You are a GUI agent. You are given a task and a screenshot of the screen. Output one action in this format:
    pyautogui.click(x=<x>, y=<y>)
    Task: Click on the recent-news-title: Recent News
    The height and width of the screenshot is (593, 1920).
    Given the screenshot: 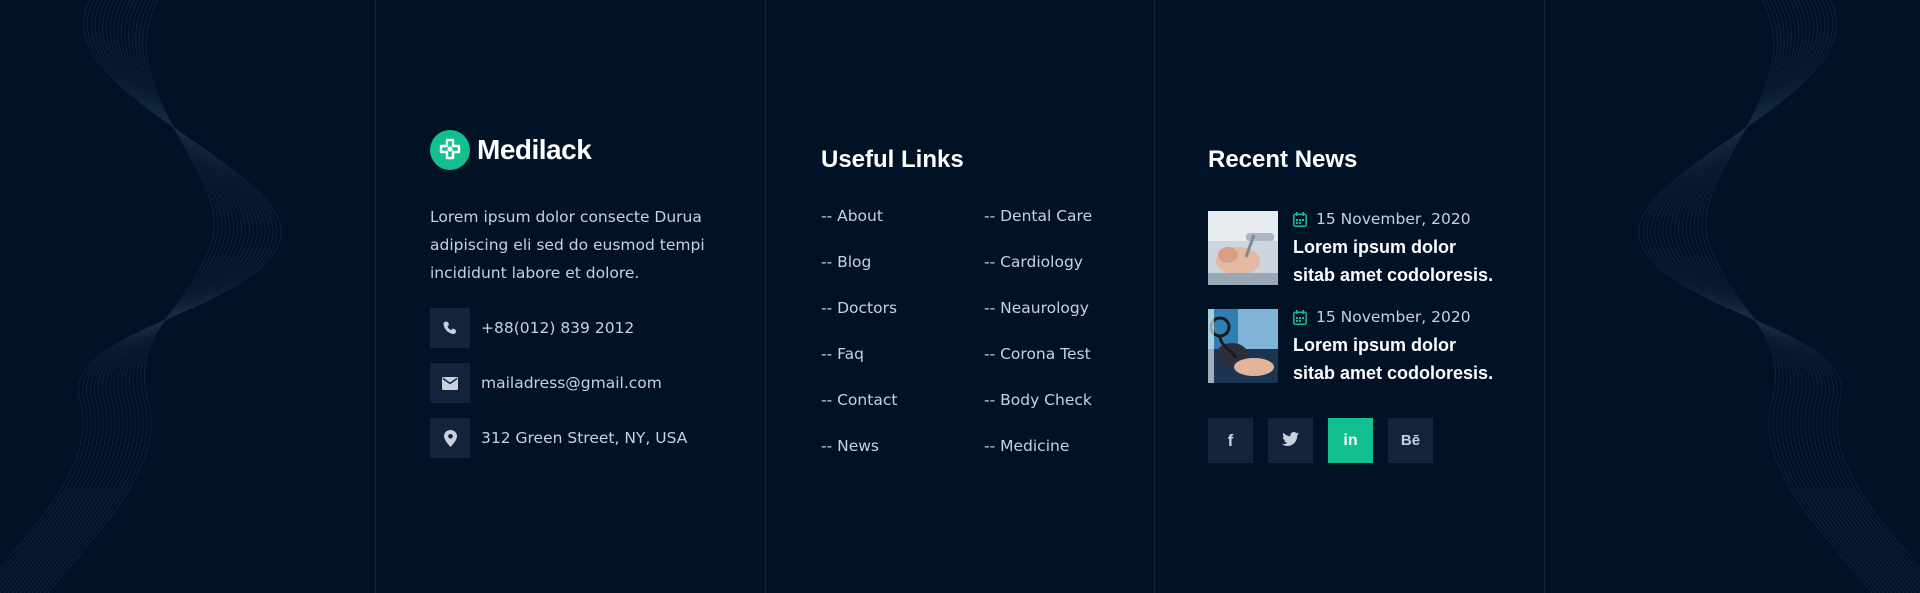 What is the action you would take?
    pyautogui.click(x=1283, y=159)
    